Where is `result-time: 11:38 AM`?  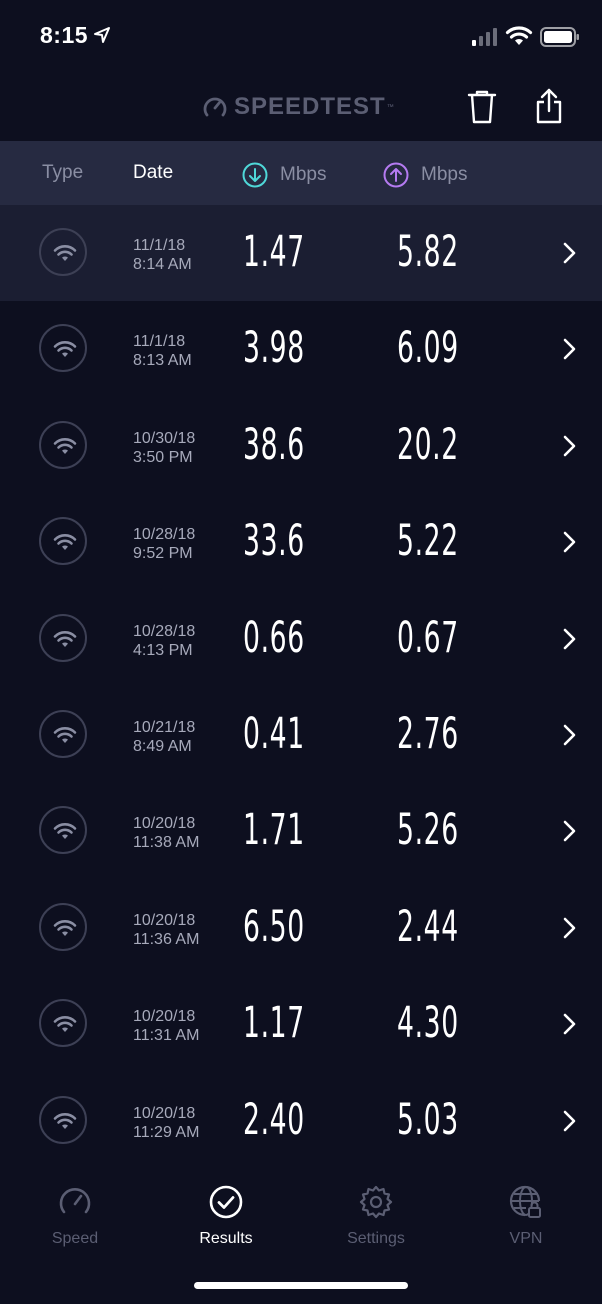
result-time: 11:38 AM is located at coordinates (166, 843).